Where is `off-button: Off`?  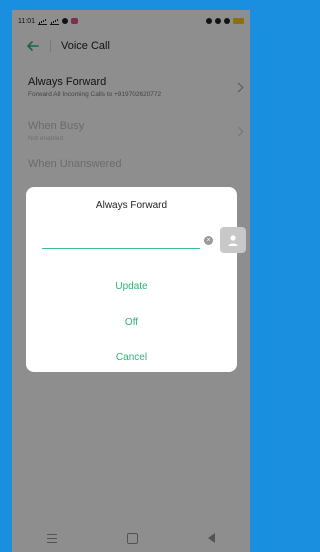
off-button: Off is located at coordinates (131, 322).